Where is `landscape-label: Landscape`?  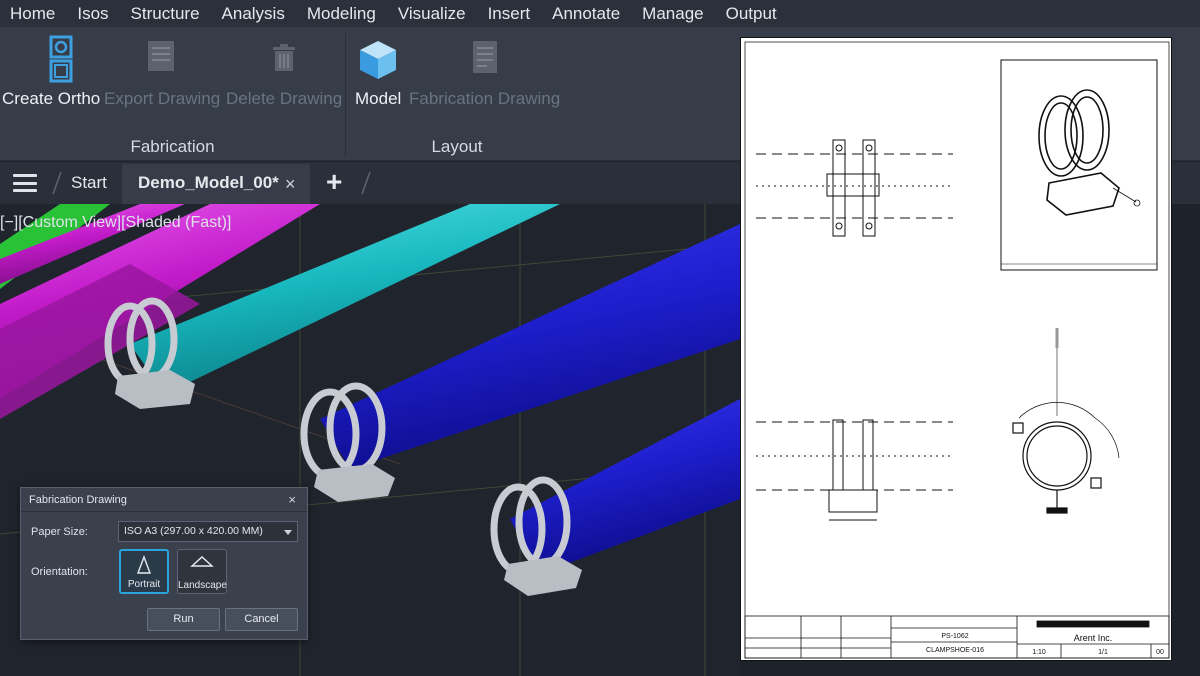 landscape-label: Landscape is located at coordinates (202, 585).